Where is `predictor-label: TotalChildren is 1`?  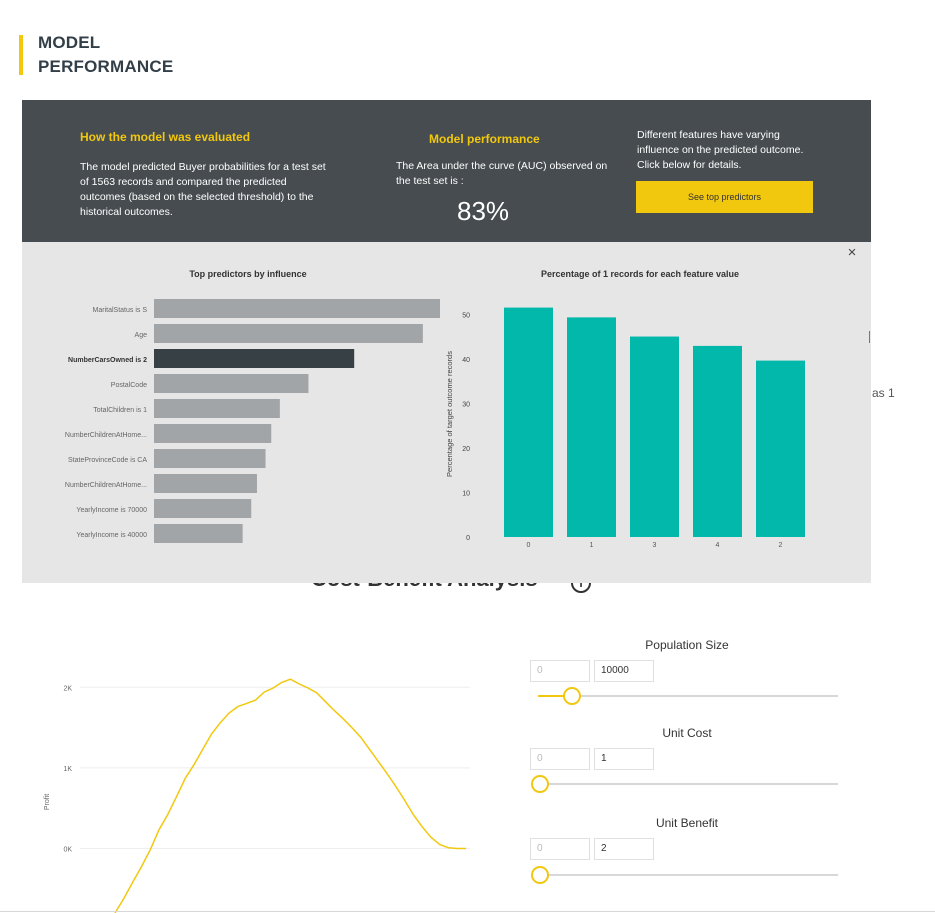 predictor-label: TotalChildren is 1 is located at coordinates (120, 410).